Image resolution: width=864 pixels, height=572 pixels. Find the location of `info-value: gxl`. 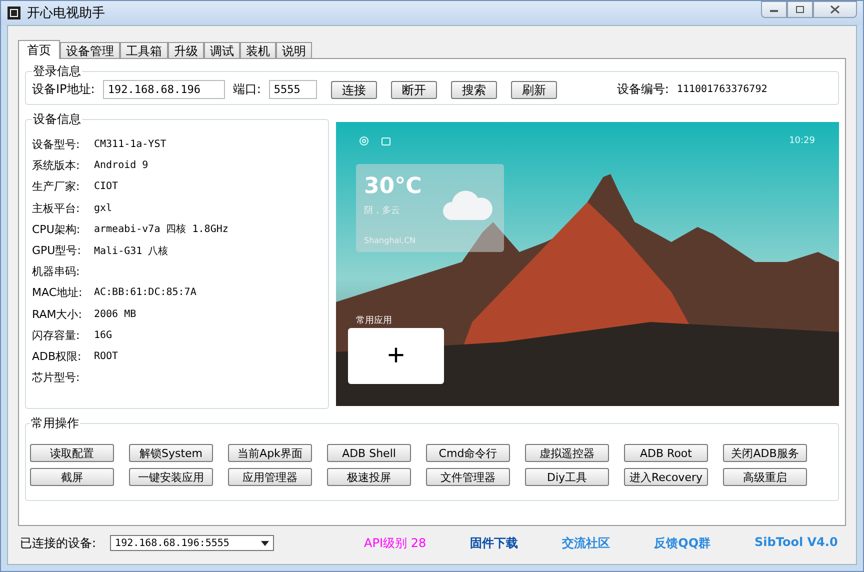

info-value: gxl is located at coordinates (103, 208).